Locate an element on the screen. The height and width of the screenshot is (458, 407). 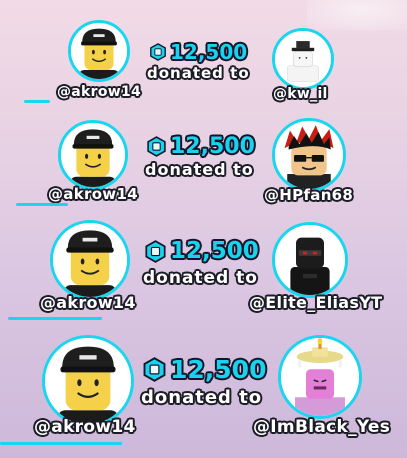
recipient-name: @kw_il is located at coordinates (300, 94).